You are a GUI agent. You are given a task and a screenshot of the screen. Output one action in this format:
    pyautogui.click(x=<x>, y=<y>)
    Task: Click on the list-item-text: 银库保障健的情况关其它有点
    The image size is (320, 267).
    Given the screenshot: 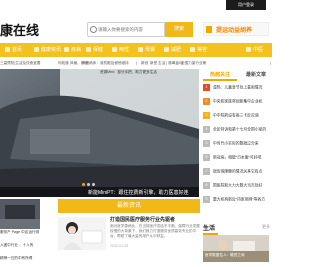 What is the action you would take?
    pyautogui.click(x=238, y=171)
    